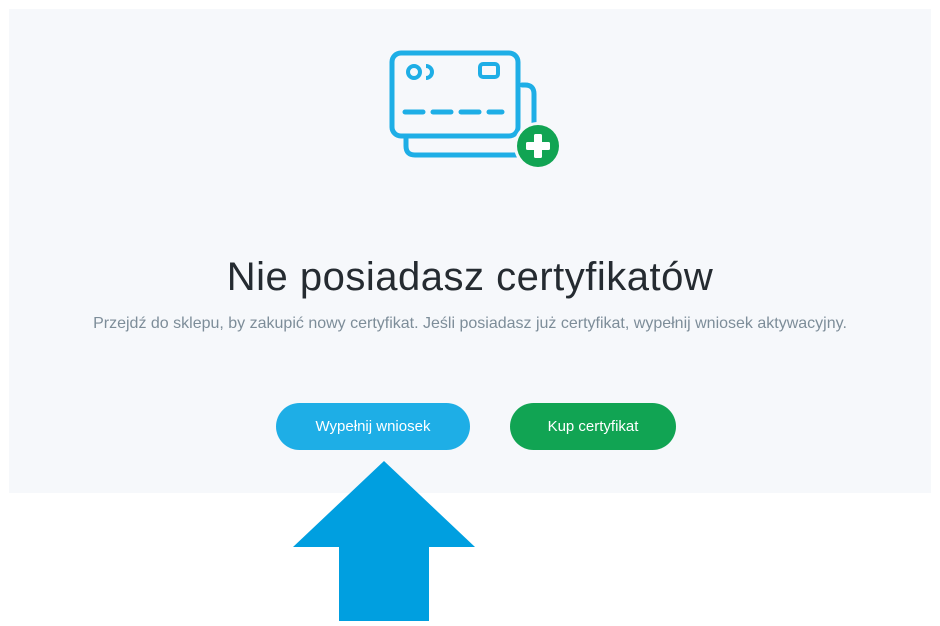 This screenshot has height=626, width=940. Describe the element at coordinates (475, 109) in the screenshot. I see `credit-card-add-icon` at that location.